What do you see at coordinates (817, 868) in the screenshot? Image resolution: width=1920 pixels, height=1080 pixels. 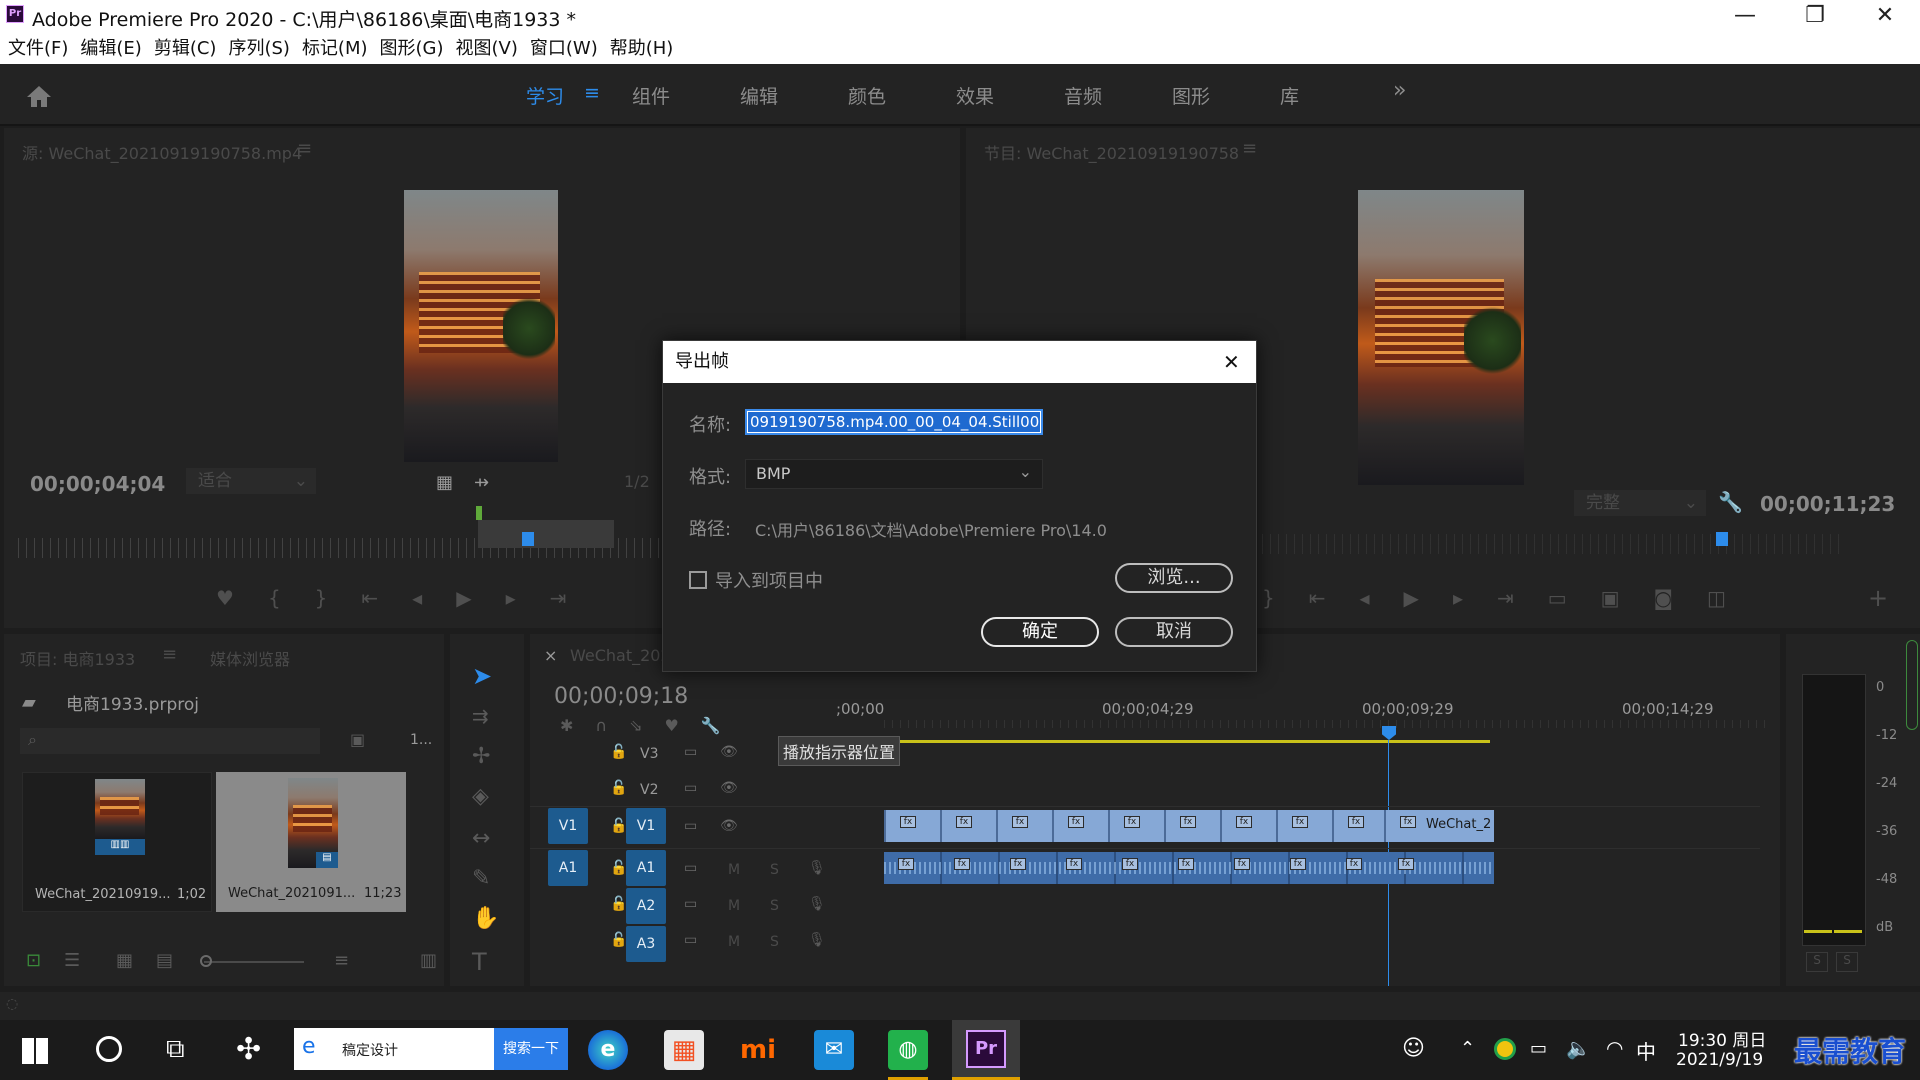 I see `a1-mic-icon: 🎙` at bounding box center [817, 868].